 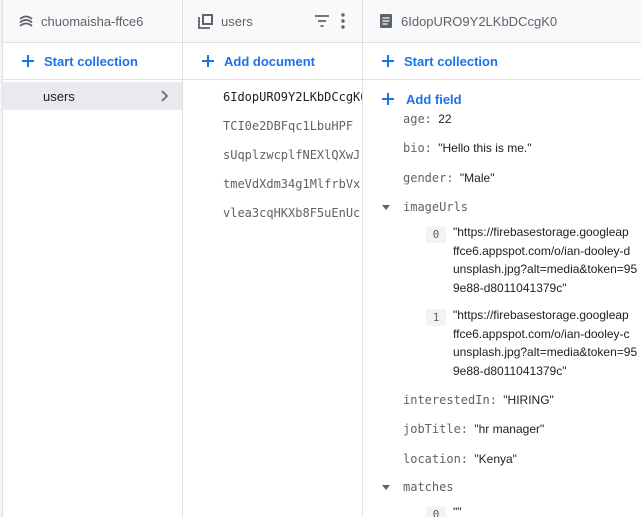 I want to click on field-value: "Hello this is me.", so click(x=485, y=148).